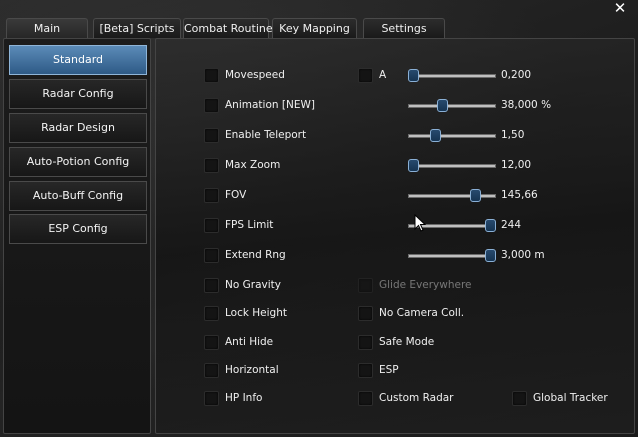 The height and width of the screenshot is (437, 638). I want to click on sidebar-item-auto-potion-config: Auto-Potion Config, so click(78, 162).